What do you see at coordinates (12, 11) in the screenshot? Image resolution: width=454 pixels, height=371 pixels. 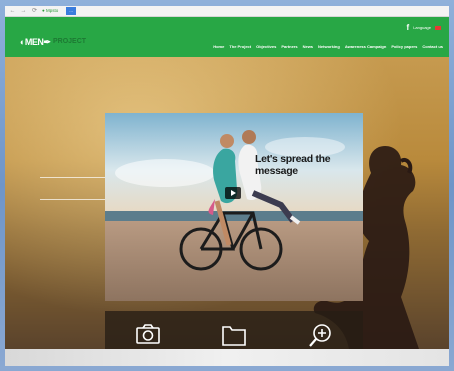 I see `back-button: ←` at bounding box center [12, 11].